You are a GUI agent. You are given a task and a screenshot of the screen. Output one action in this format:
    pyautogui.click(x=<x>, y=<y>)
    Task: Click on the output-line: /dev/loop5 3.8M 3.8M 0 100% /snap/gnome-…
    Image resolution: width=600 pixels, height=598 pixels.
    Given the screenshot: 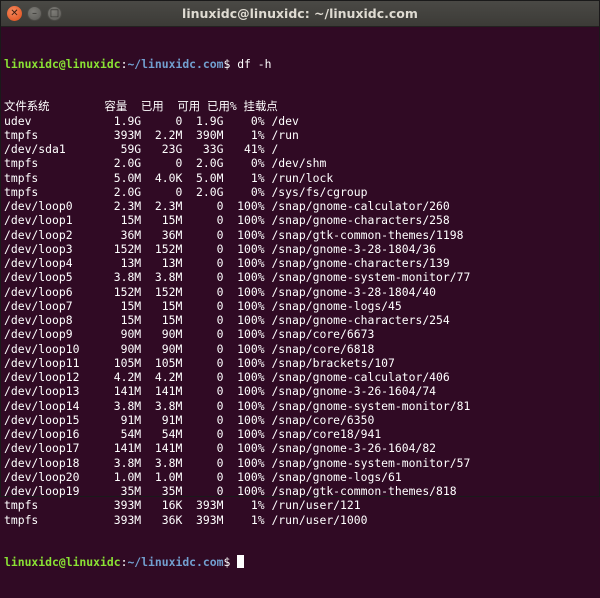 What is the action you would take?
    pyautogui.click(x=237, y=277)
    